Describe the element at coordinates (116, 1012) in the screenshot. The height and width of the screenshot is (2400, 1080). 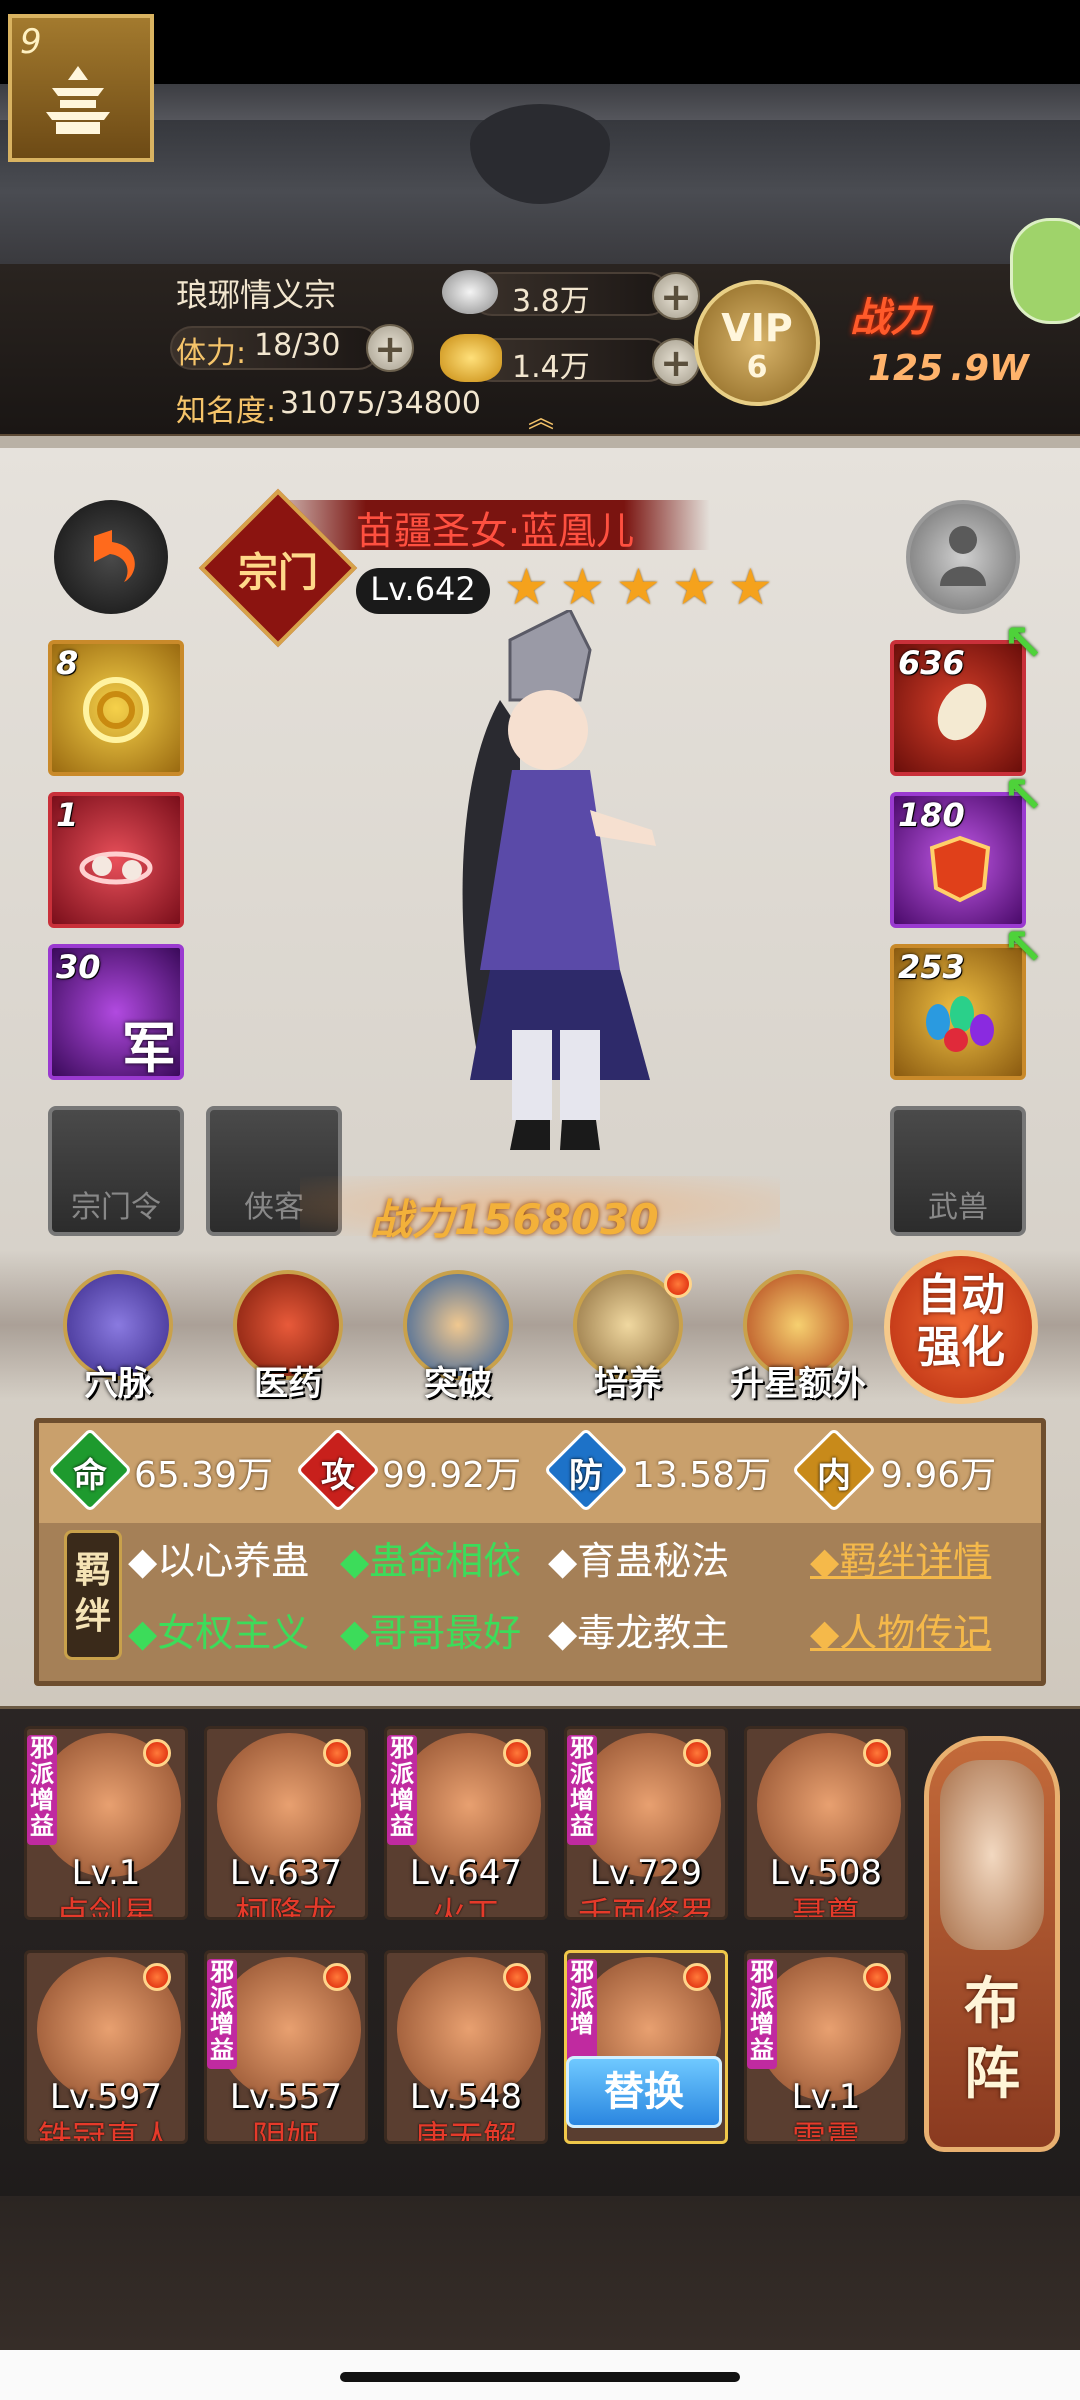
I see `left-slot-3: 30 军` at that location.